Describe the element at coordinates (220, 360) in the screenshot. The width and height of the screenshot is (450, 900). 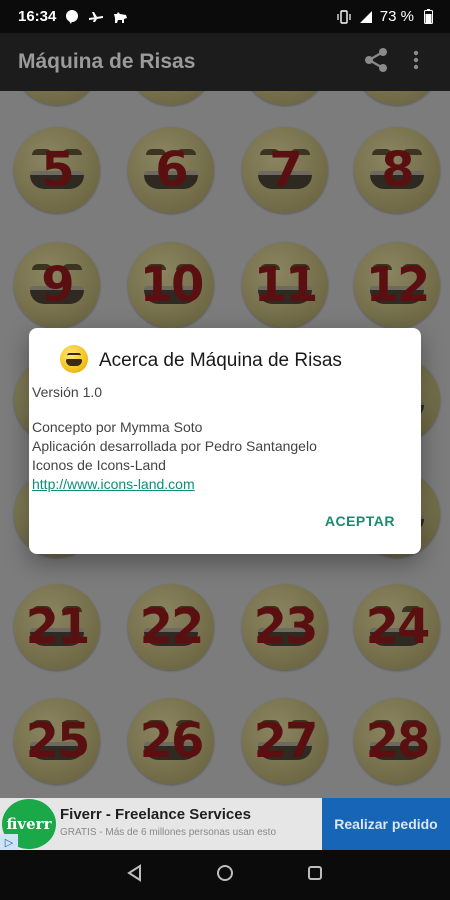
I see `dialog-title: Acerca de Máquina de Risas` at that location.